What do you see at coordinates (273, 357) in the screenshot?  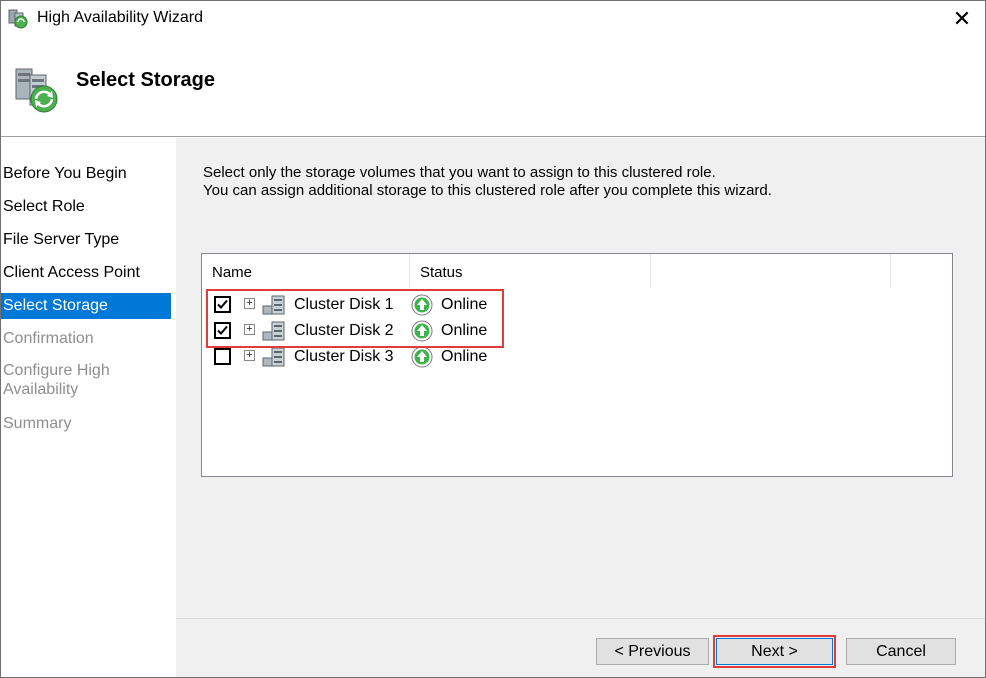 I see `cluster-disk-icon` at bounding box center [273, 357].